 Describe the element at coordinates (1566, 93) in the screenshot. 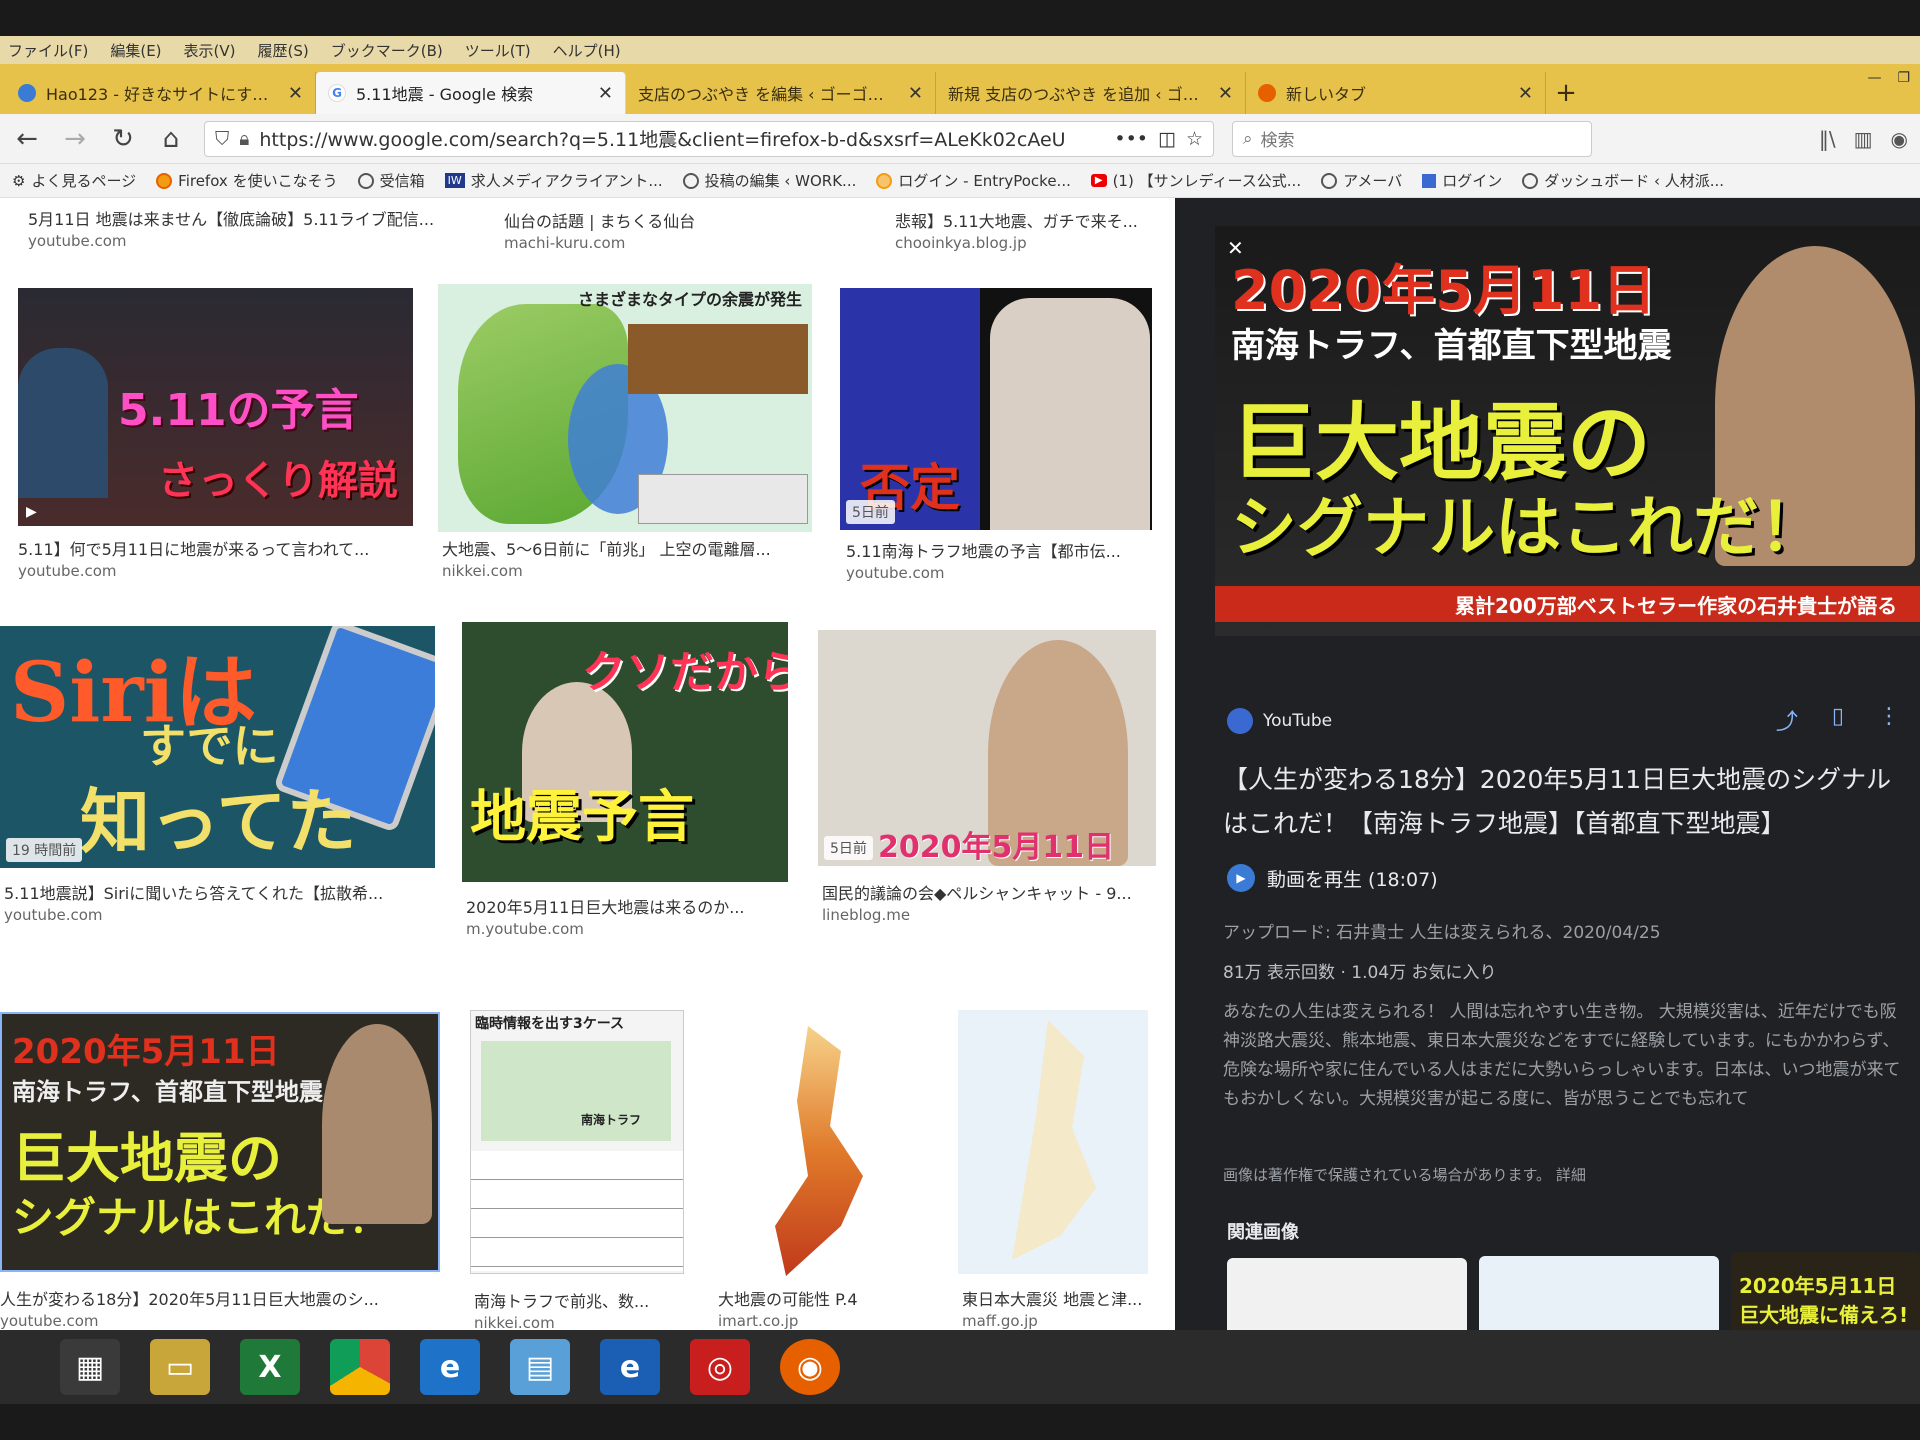

I see `new-tab-button: +` at that location.